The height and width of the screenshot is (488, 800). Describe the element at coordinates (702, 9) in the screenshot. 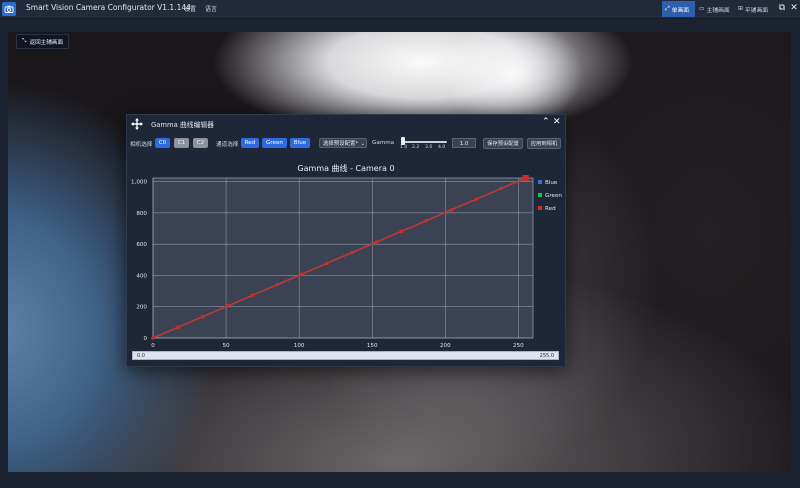

I see `layout-icon: ▭` at that location.